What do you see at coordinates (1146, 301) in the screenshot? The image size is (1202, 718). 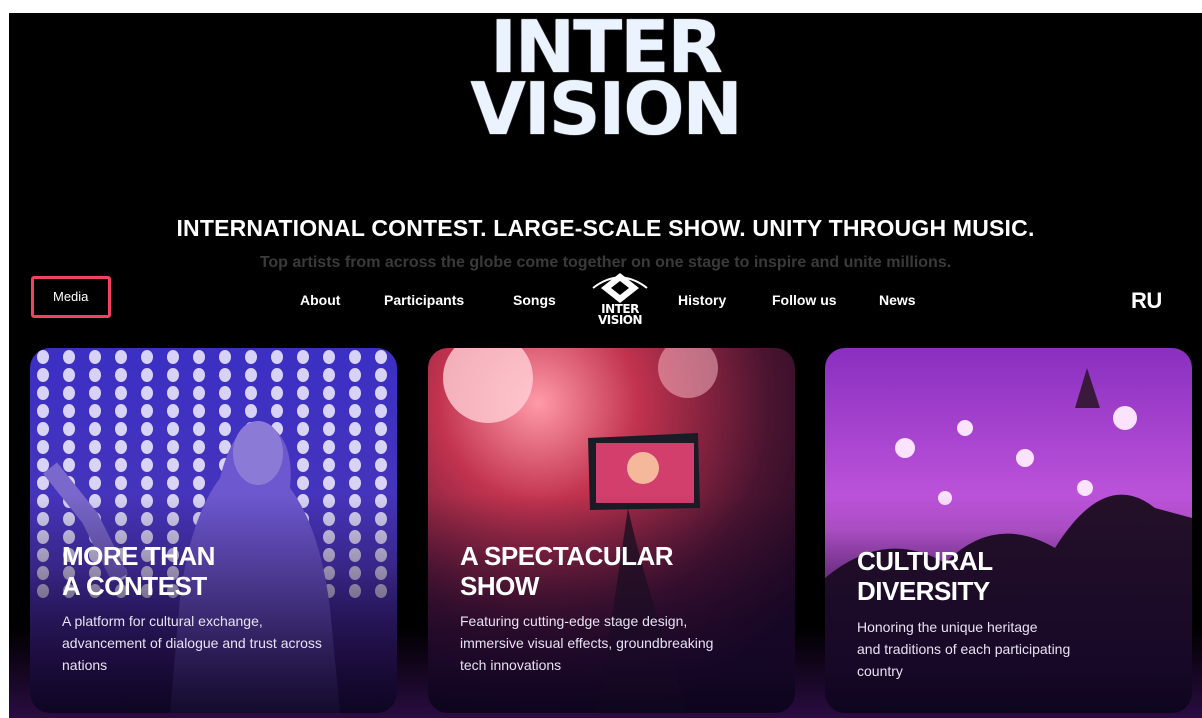 I see `language-switch: RU` at bounding box center [1146, 301].